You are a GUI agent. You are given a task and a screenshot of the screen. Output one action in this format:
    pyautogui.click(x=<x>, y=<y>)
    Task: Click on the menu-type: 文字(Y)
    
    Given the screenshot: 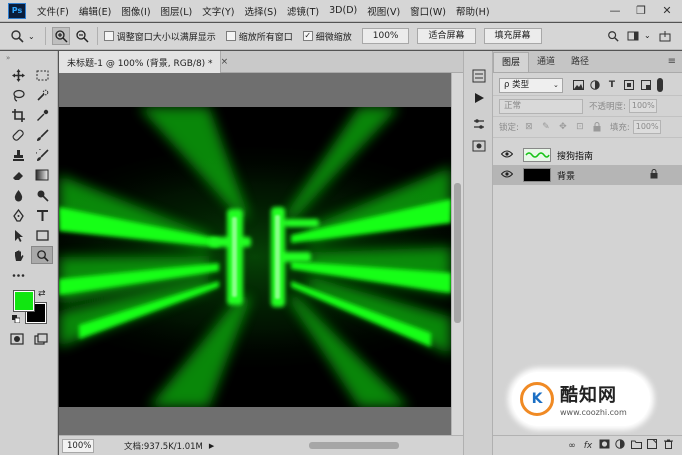 What is the action you would take?
    pyautogui.click(x=218, y=11)
    